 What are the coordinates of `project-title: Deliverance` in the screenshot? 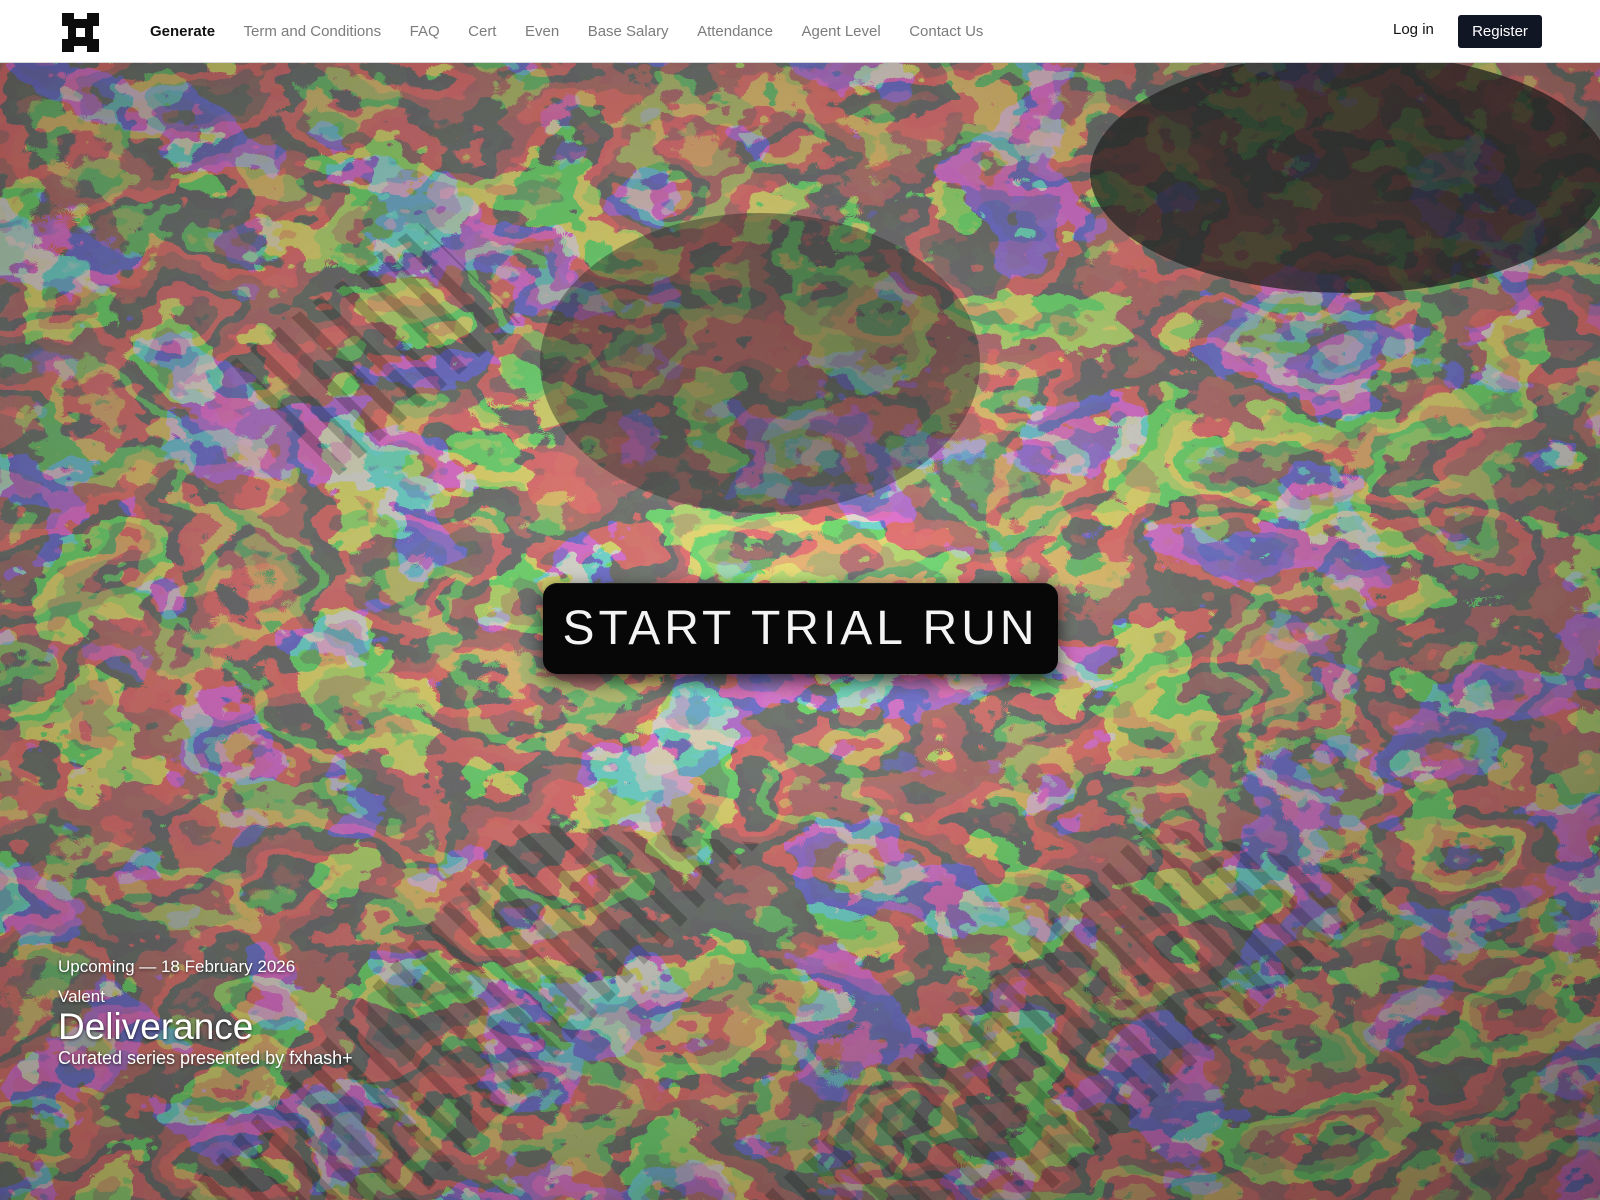 It's located at (205, 1027).